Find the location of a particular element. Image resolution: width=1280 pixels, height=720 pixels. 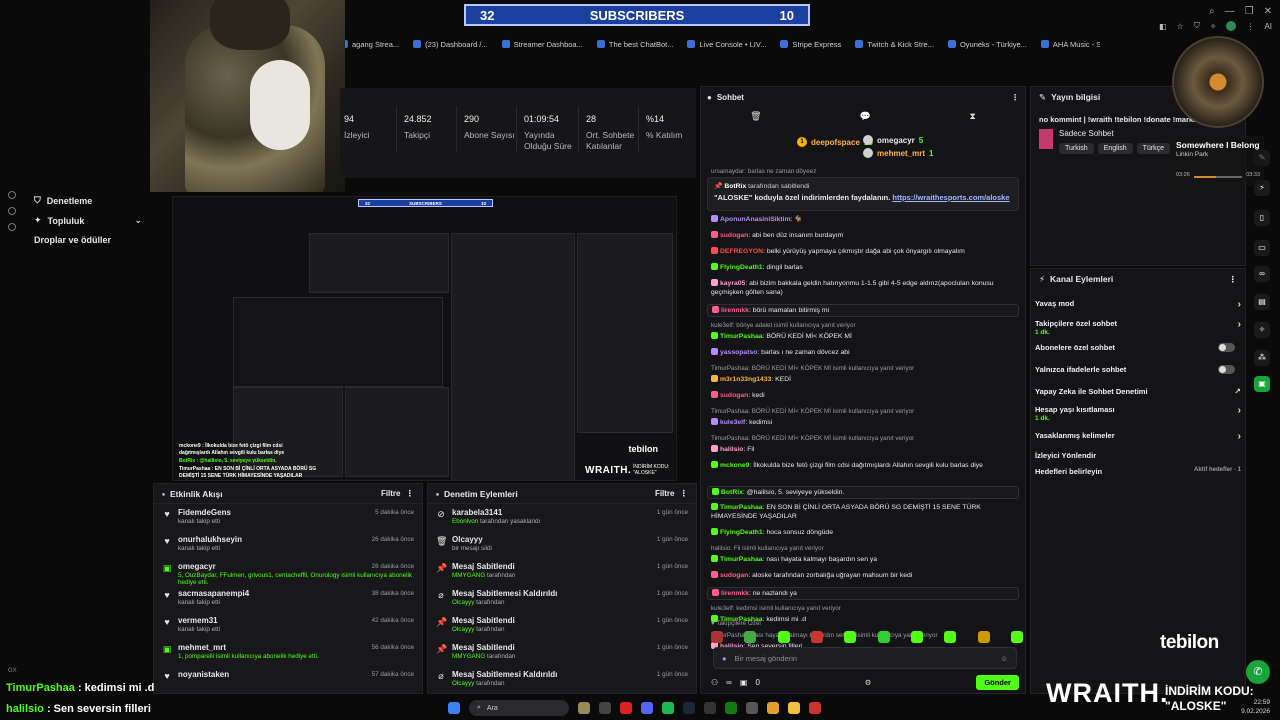

close-icon: ✕ is located at coordinates (1268, 11).